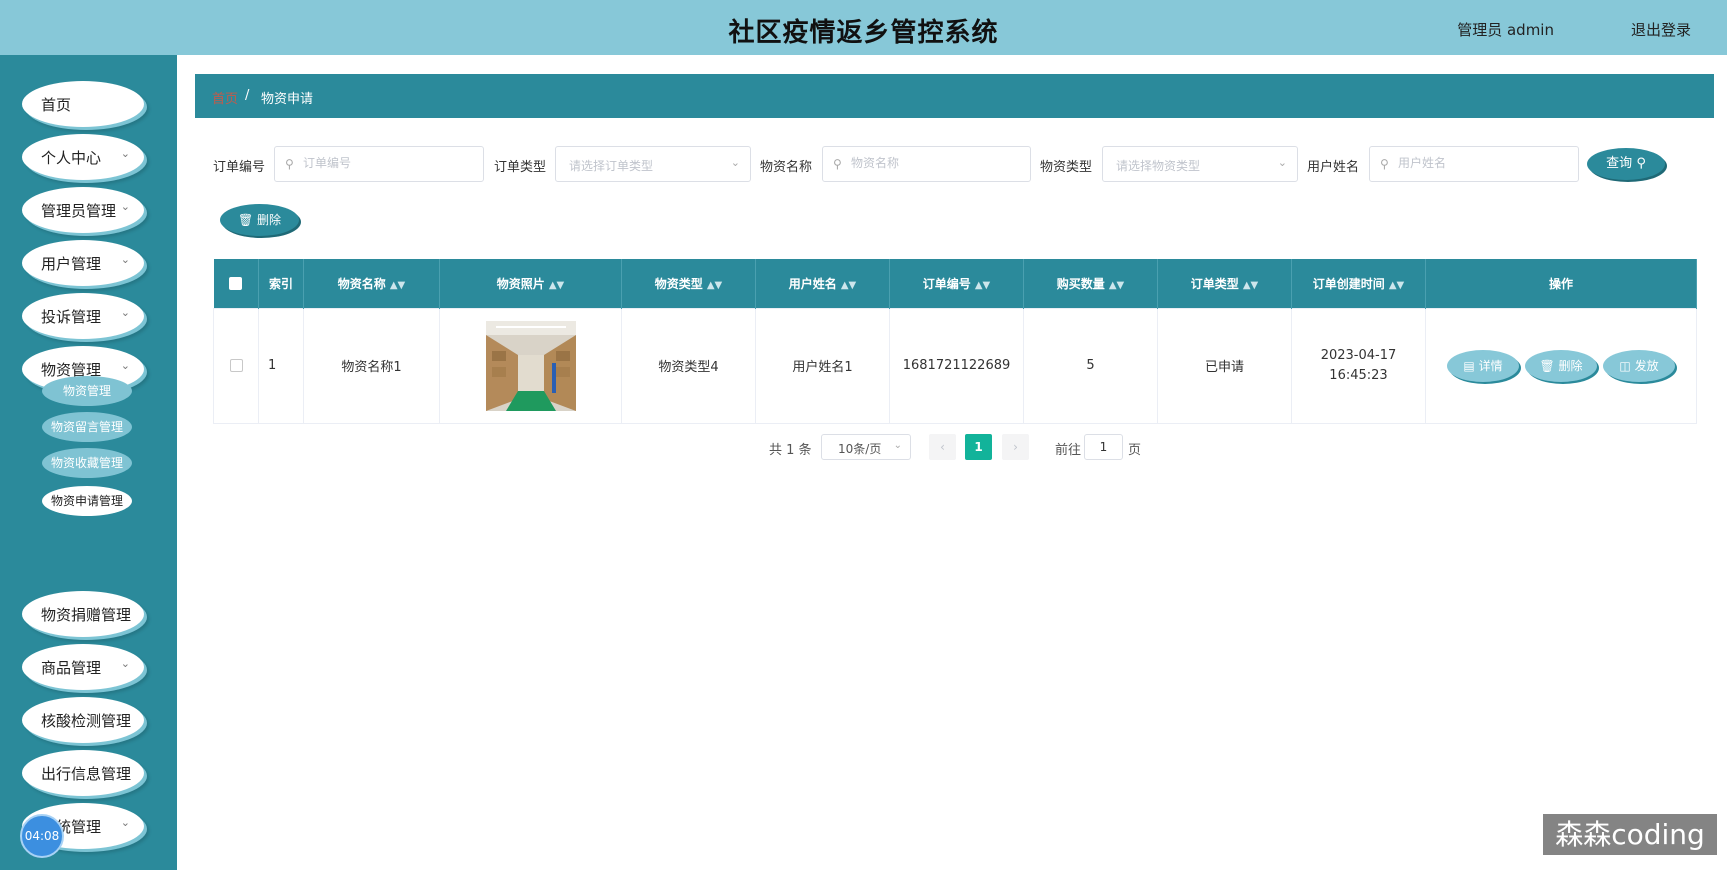 The image size is (1727, 870). Describe the element at coordinates (1630, 834) in the screenshot. I see `watermark: 森森coding` at that location.